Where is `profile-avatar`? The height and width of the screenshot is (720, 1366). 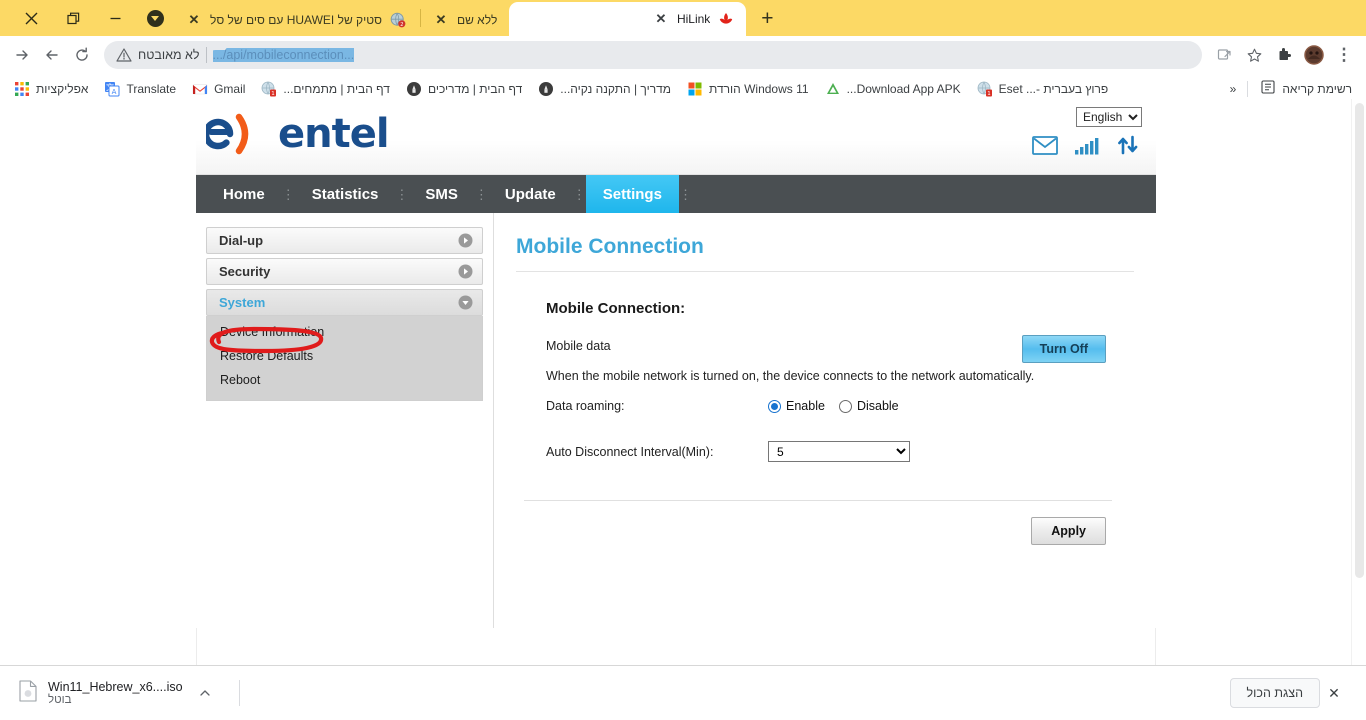
profile-avatar is located at coordinates (1314, 55).